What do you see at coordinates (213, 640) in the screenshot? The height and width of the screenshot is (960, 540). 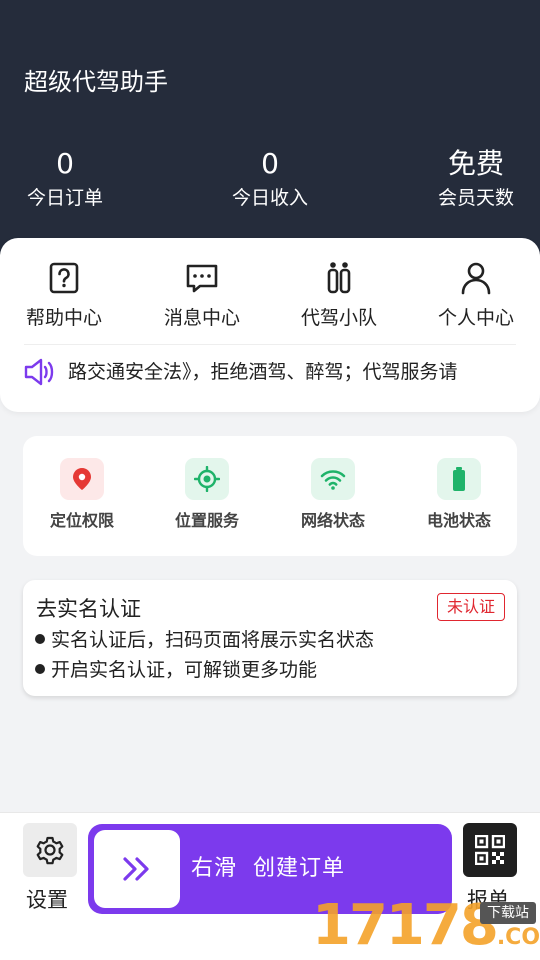 I see `bullet-text: 实名认证后，扫码页面将展示实名状态` at bounding box center [213, 640].